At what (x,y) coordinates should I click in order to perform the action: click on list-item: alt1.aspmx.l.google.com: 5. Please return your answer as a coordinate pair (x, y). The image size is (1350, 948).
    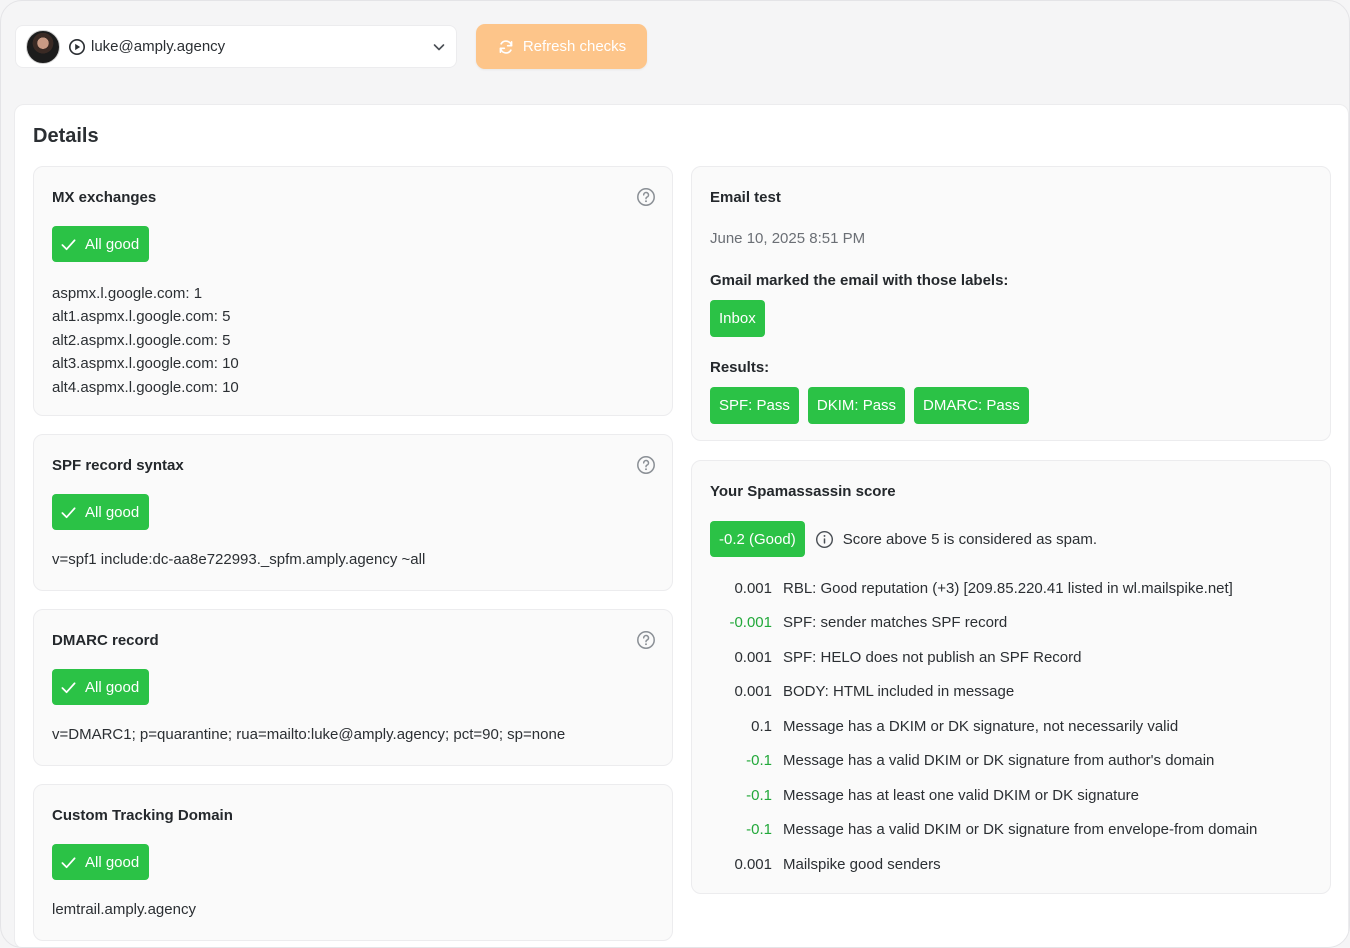
    Looking at the image, I should click on (141, 317).